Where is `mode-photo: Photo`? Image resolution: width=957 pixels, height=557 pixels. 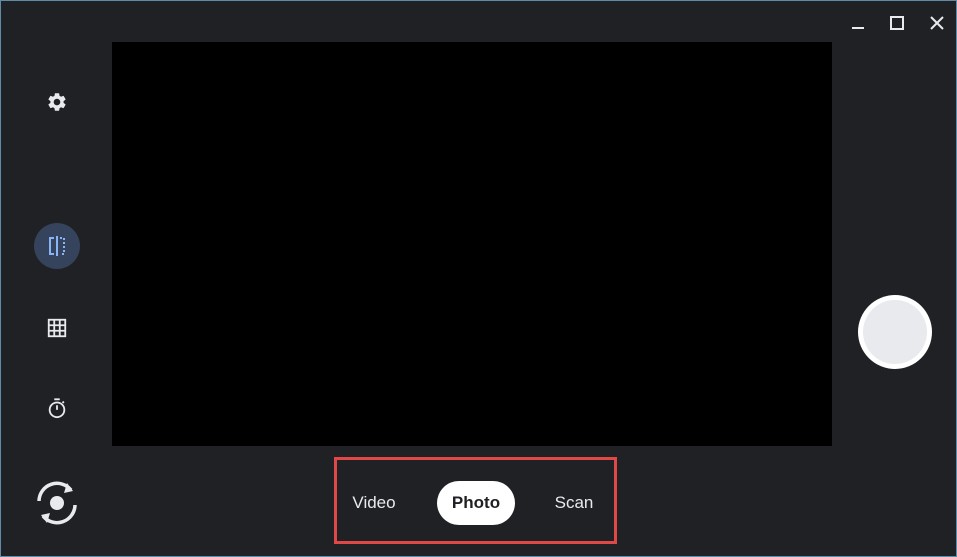
mode-photo: Photo is located at coordinates (476, 503).